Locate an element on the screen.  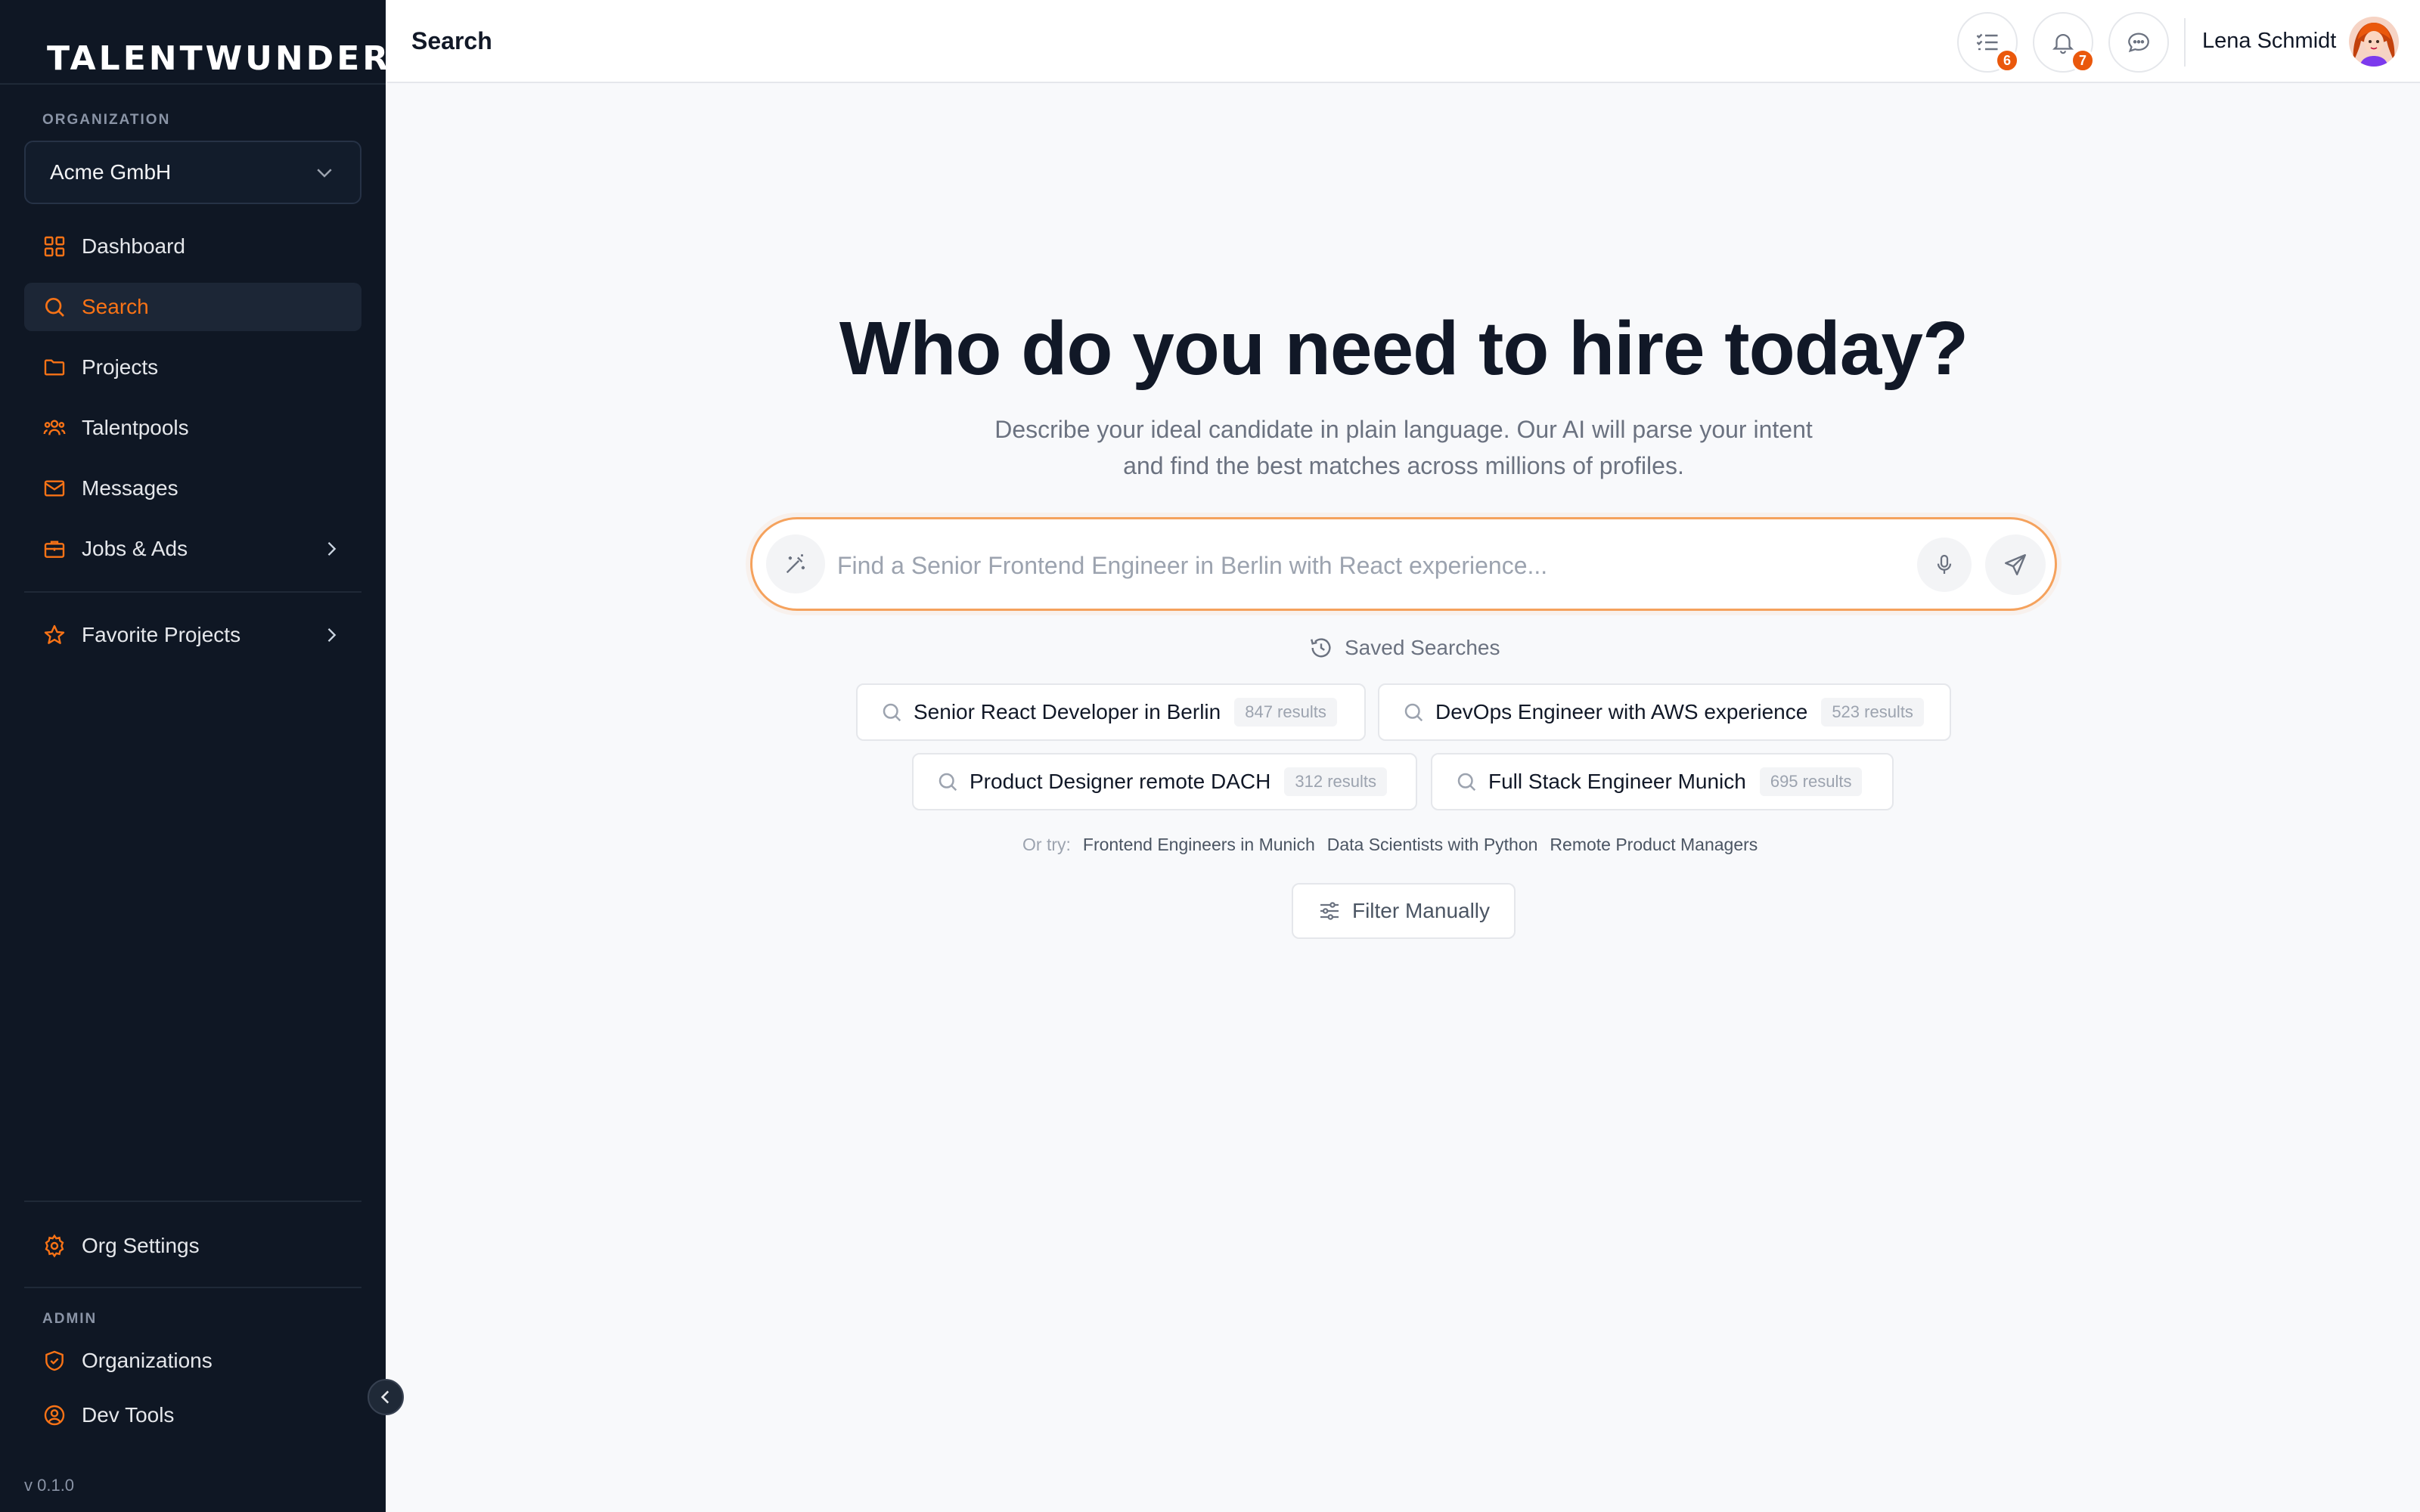
sidebar-item-label: Messages is located at coordinates (130, 488).